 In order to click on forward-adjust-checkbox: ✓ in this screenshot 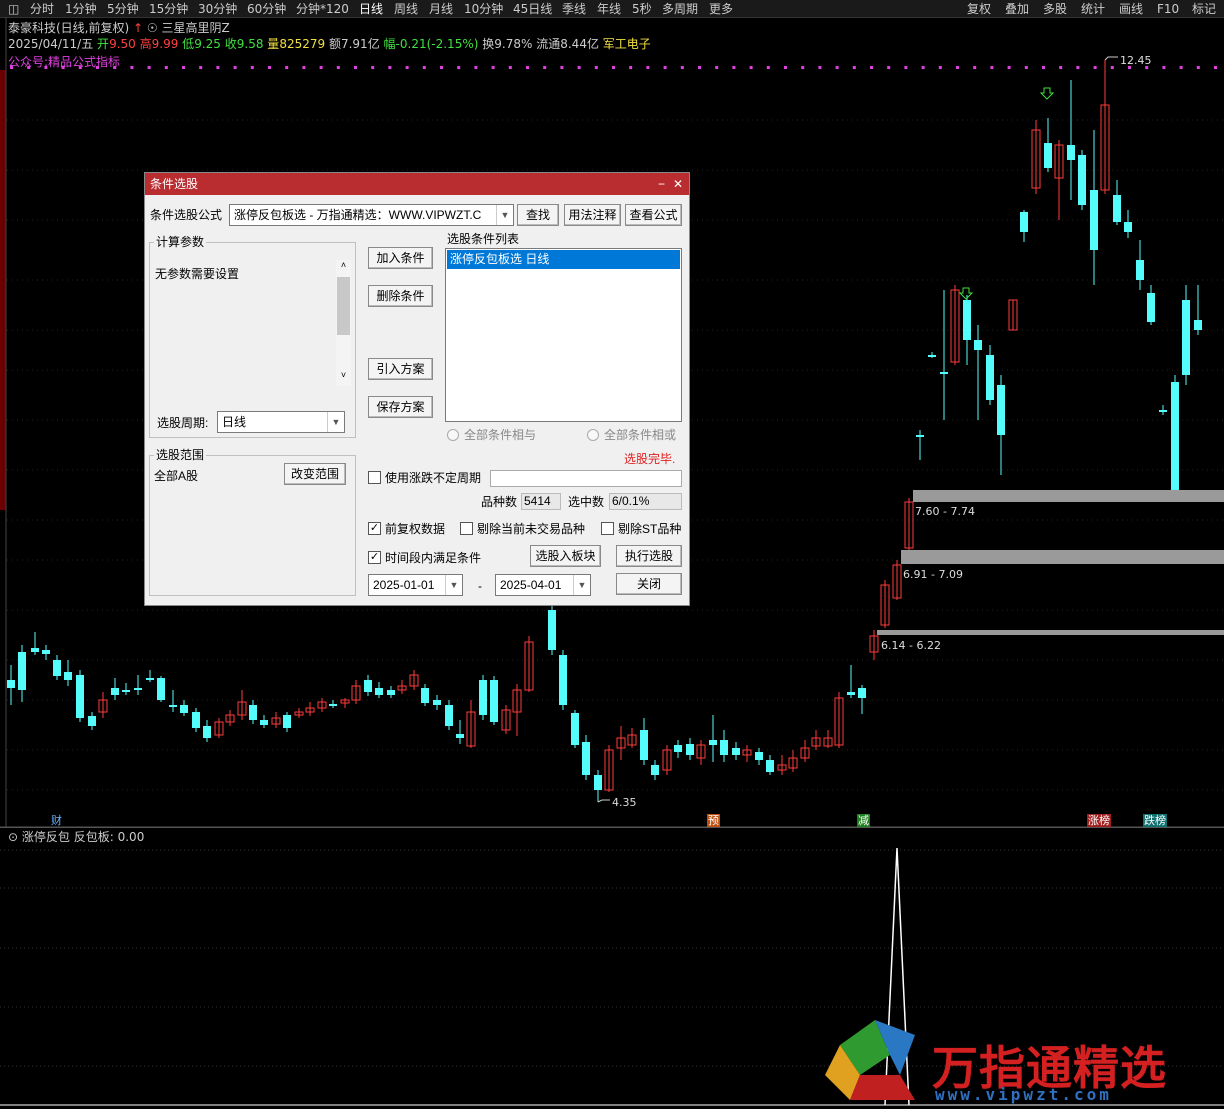, I will do `click(374, 528)`.